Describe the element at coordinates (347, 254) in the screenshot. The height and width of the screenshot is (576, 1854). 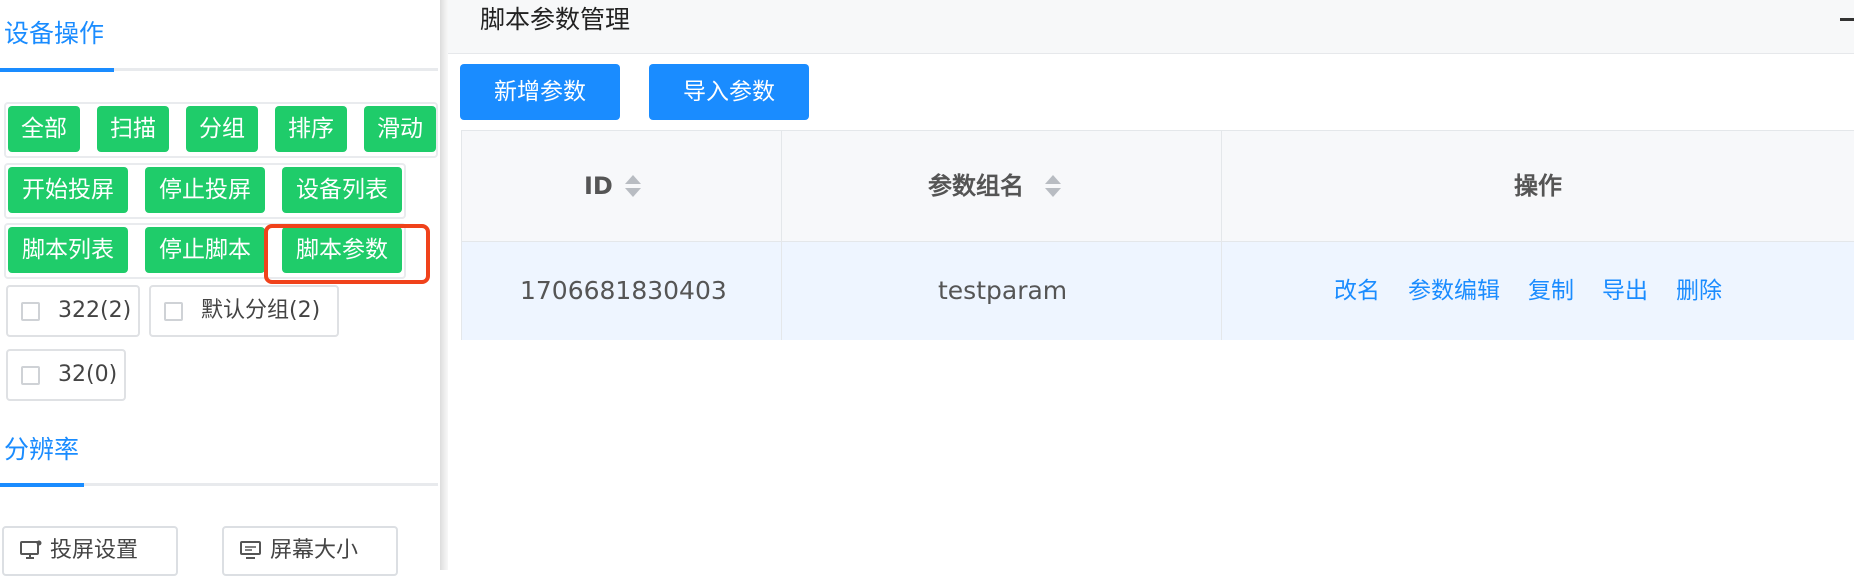
I see `script-params-highlight` at that location.